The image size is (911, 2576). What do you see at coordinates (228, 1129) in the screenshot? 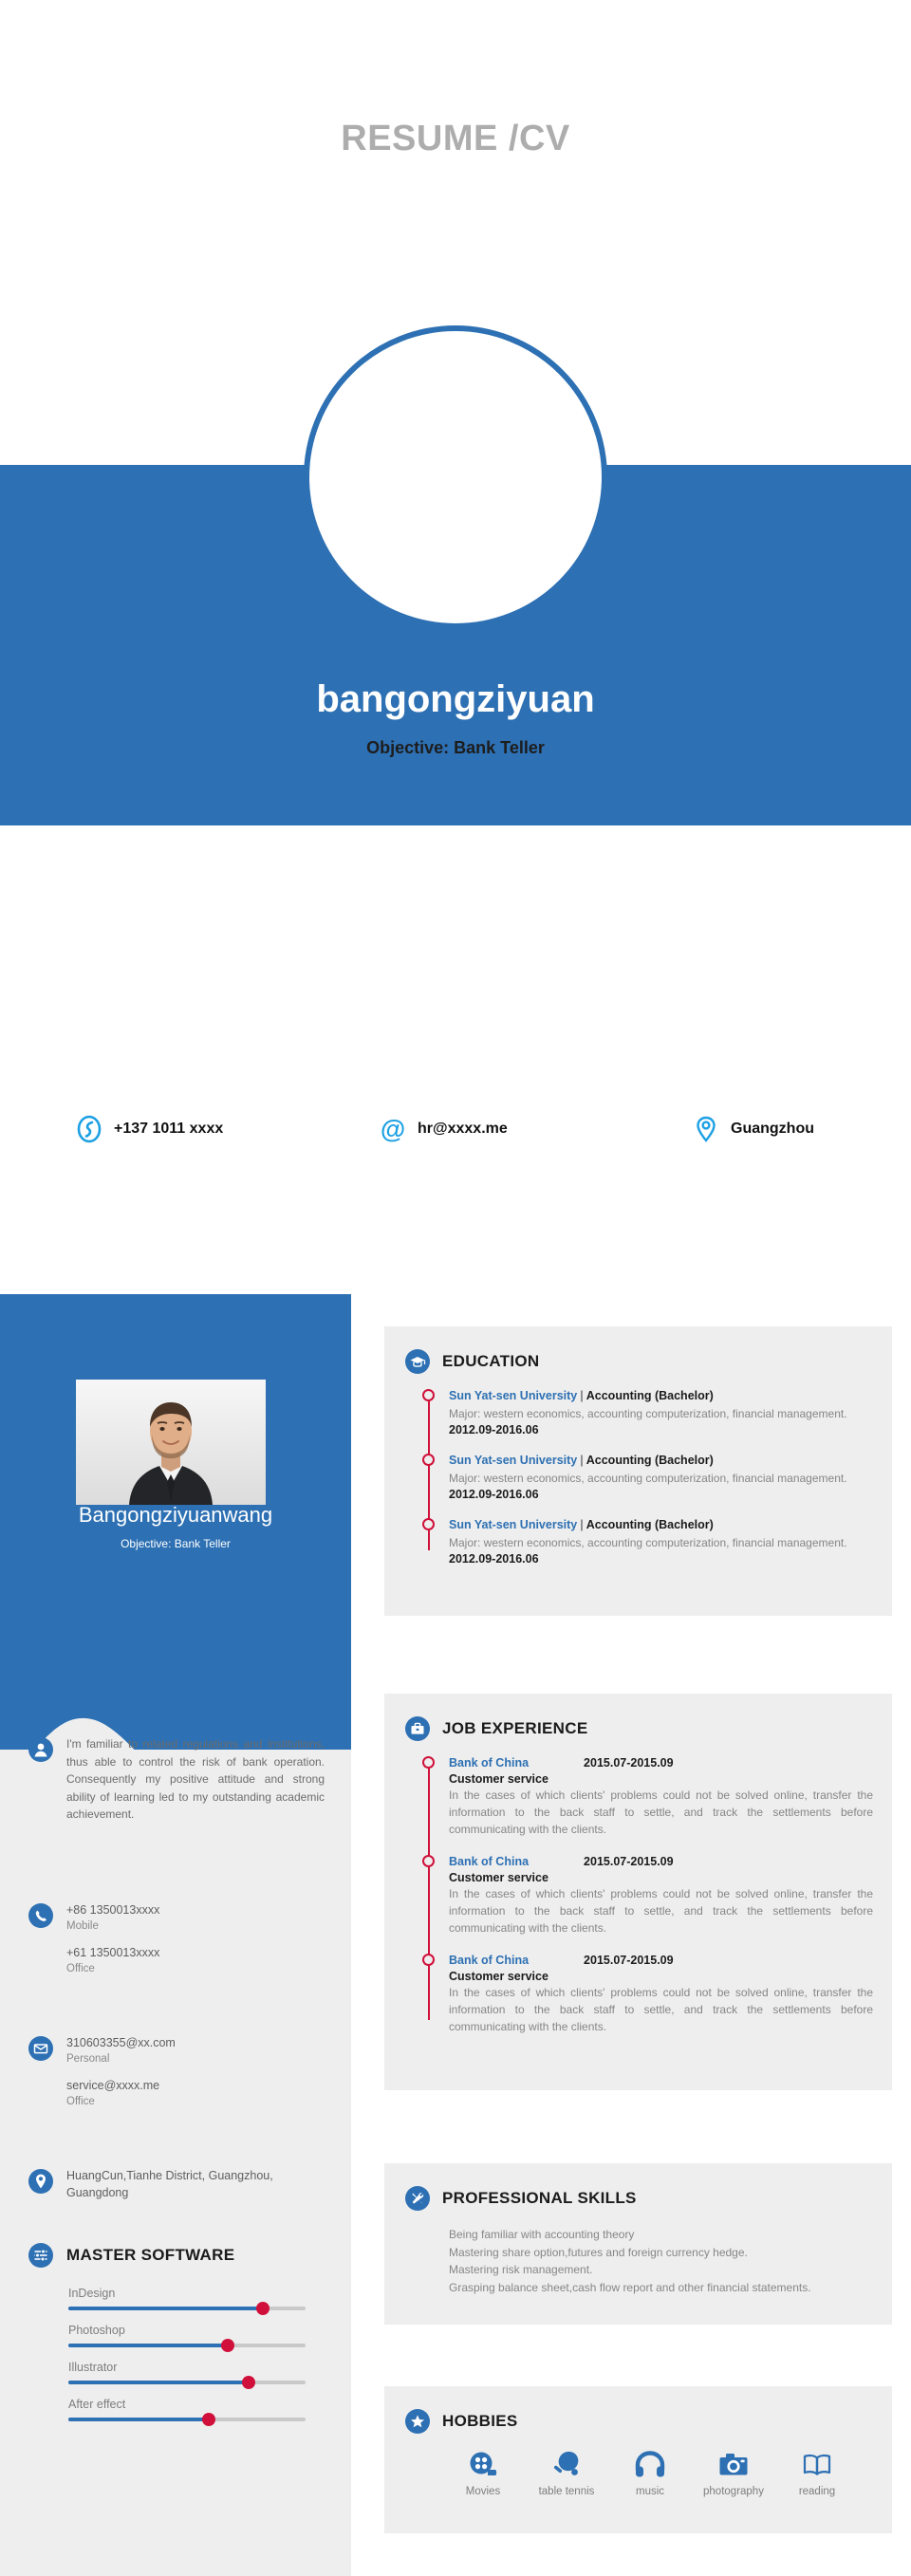
I see `contact-phone: +137 1011 xxxx` at bounding box center [228, 1129].